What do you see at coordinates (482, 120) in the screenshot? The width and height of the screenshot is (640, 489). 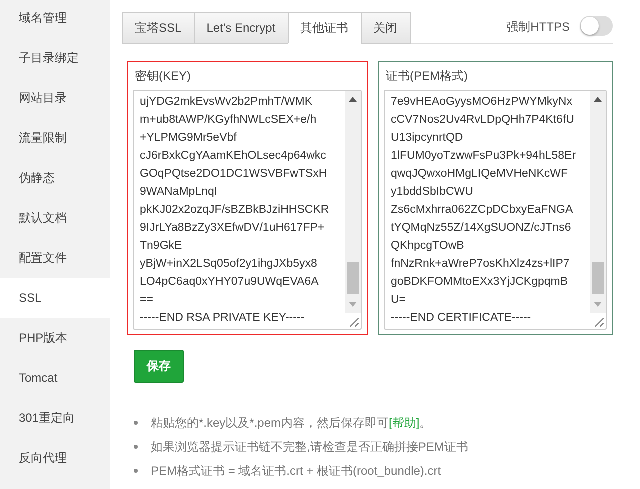 I see `text-line: cCV7Nos2Uv4RvLDpQHh7P4Kt6fU` at bounding box center [482, 120].